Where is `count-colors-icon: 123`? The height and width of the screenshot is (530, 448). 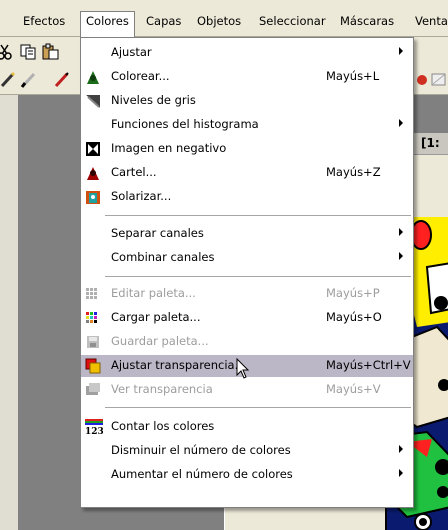 count-colors-icon: 123 is located at coordinates (94, 428).